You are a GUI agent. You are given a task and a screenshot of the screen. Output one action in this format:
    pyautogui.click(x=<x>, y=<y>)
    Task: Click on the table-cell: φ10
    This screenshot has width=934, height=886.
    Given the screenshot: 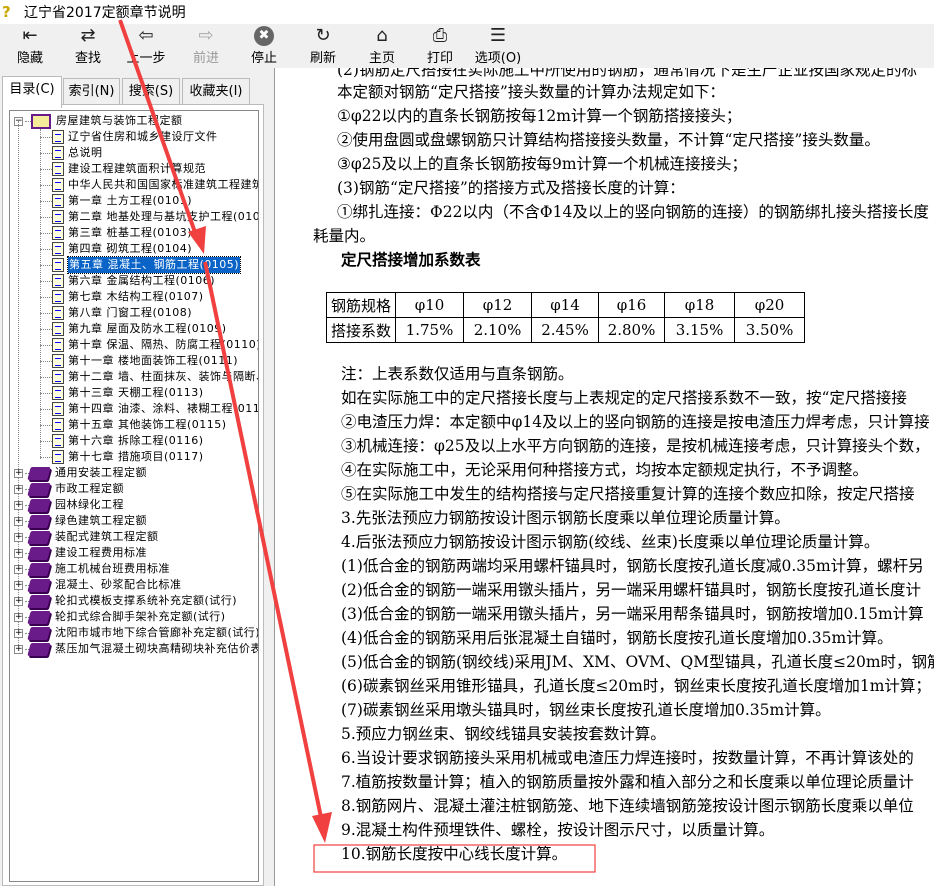 What is the action you would take?
    pyautogui.click(x=430, y=305)
    